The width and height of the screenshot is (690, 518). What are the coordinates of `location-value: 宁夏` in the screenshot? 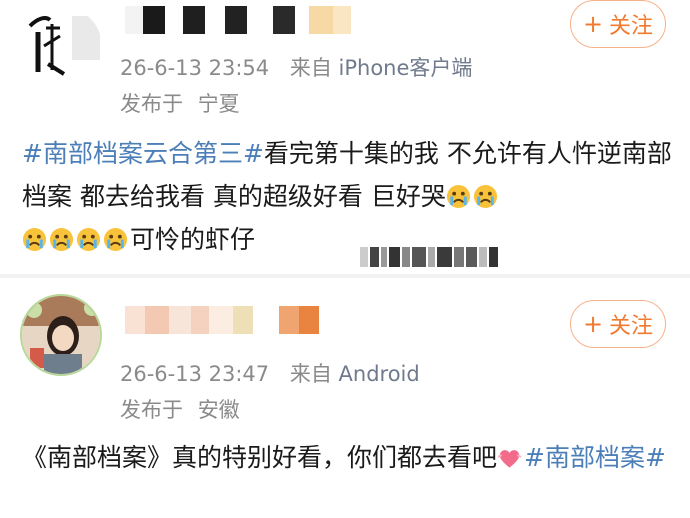 It's located at (218, 104).